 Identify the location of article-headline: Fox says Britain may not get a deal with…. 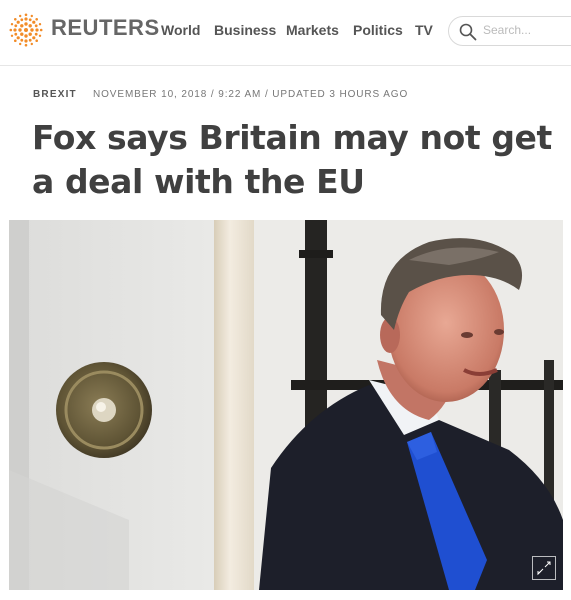
(292, 159).